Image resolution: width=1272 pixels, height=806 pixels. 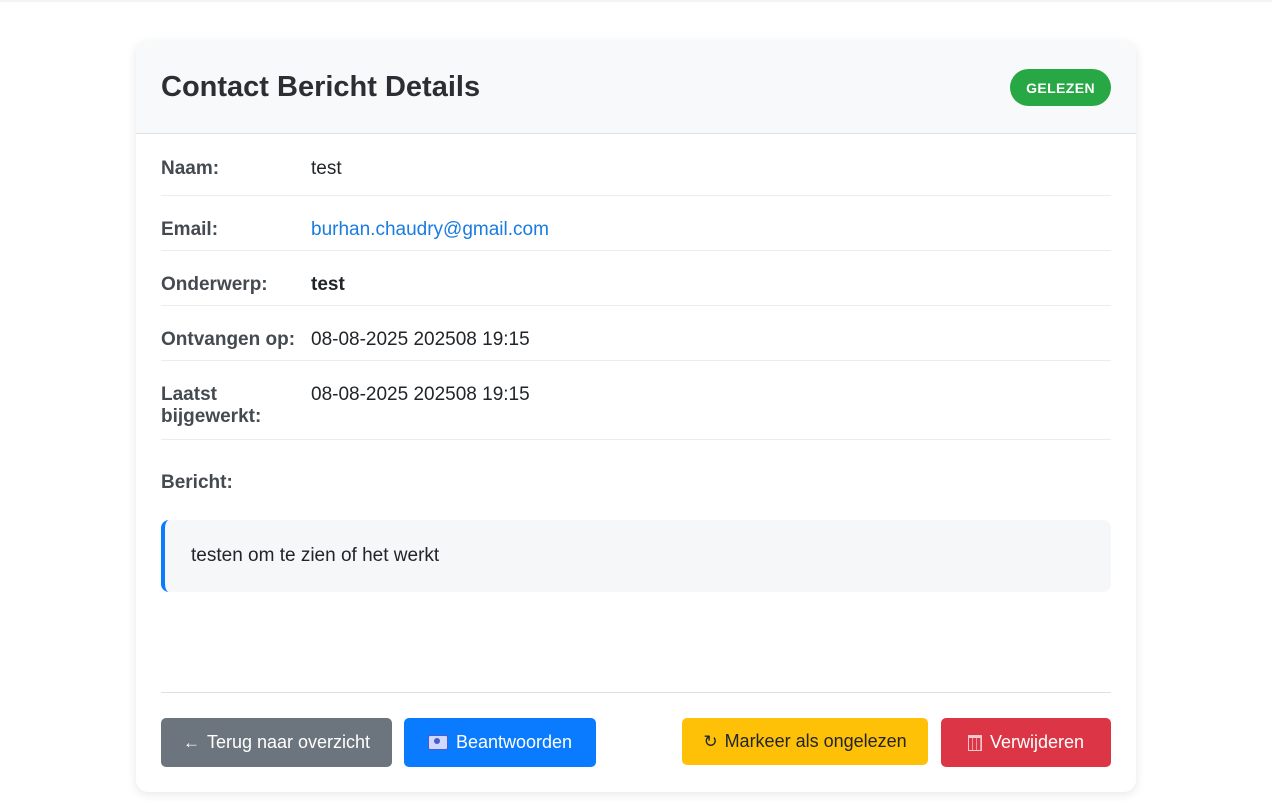 I want to click on subject-value: test, so click(x=328, y=284).